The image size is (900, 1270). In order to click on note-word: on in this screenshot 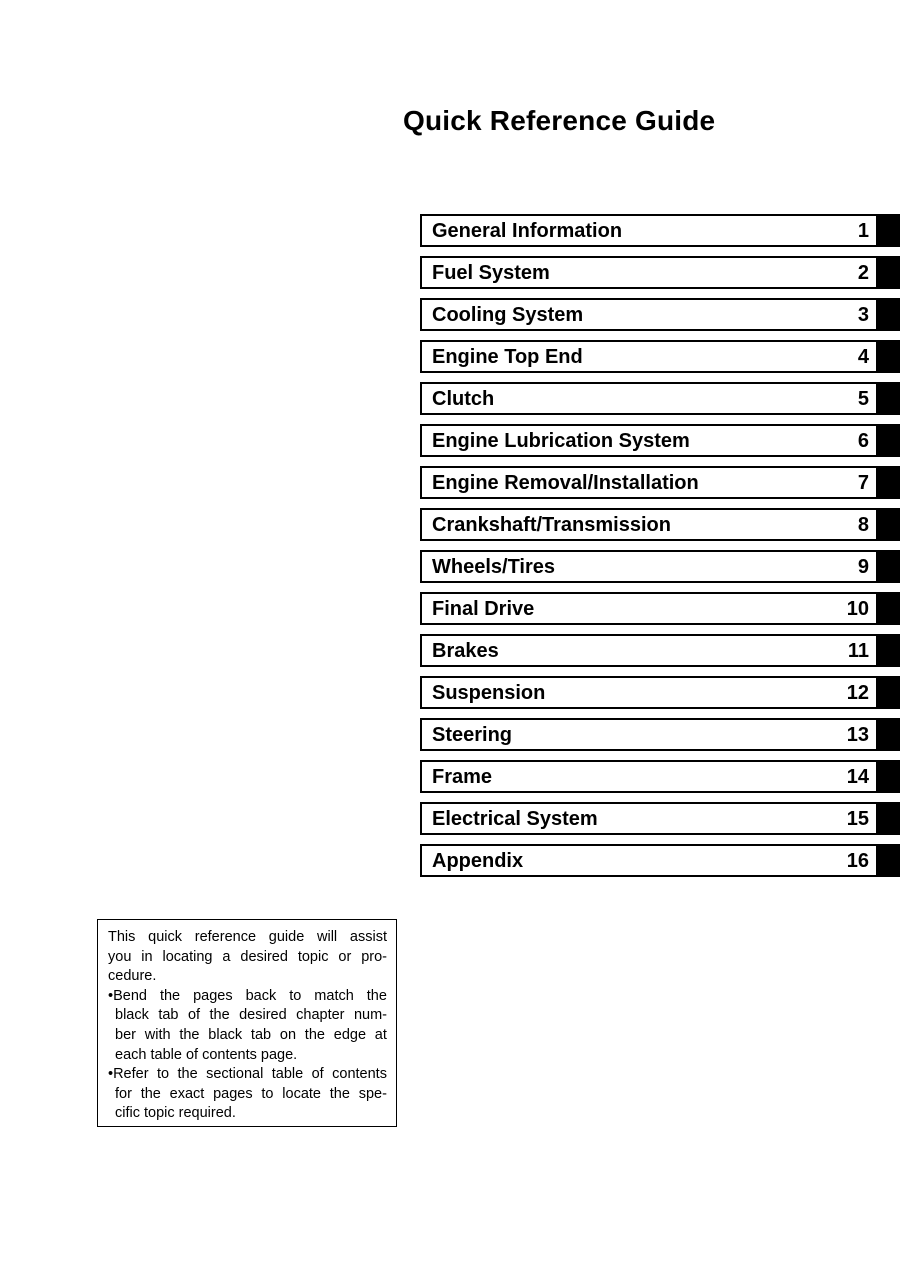, I will do `click(288, 1034)`.